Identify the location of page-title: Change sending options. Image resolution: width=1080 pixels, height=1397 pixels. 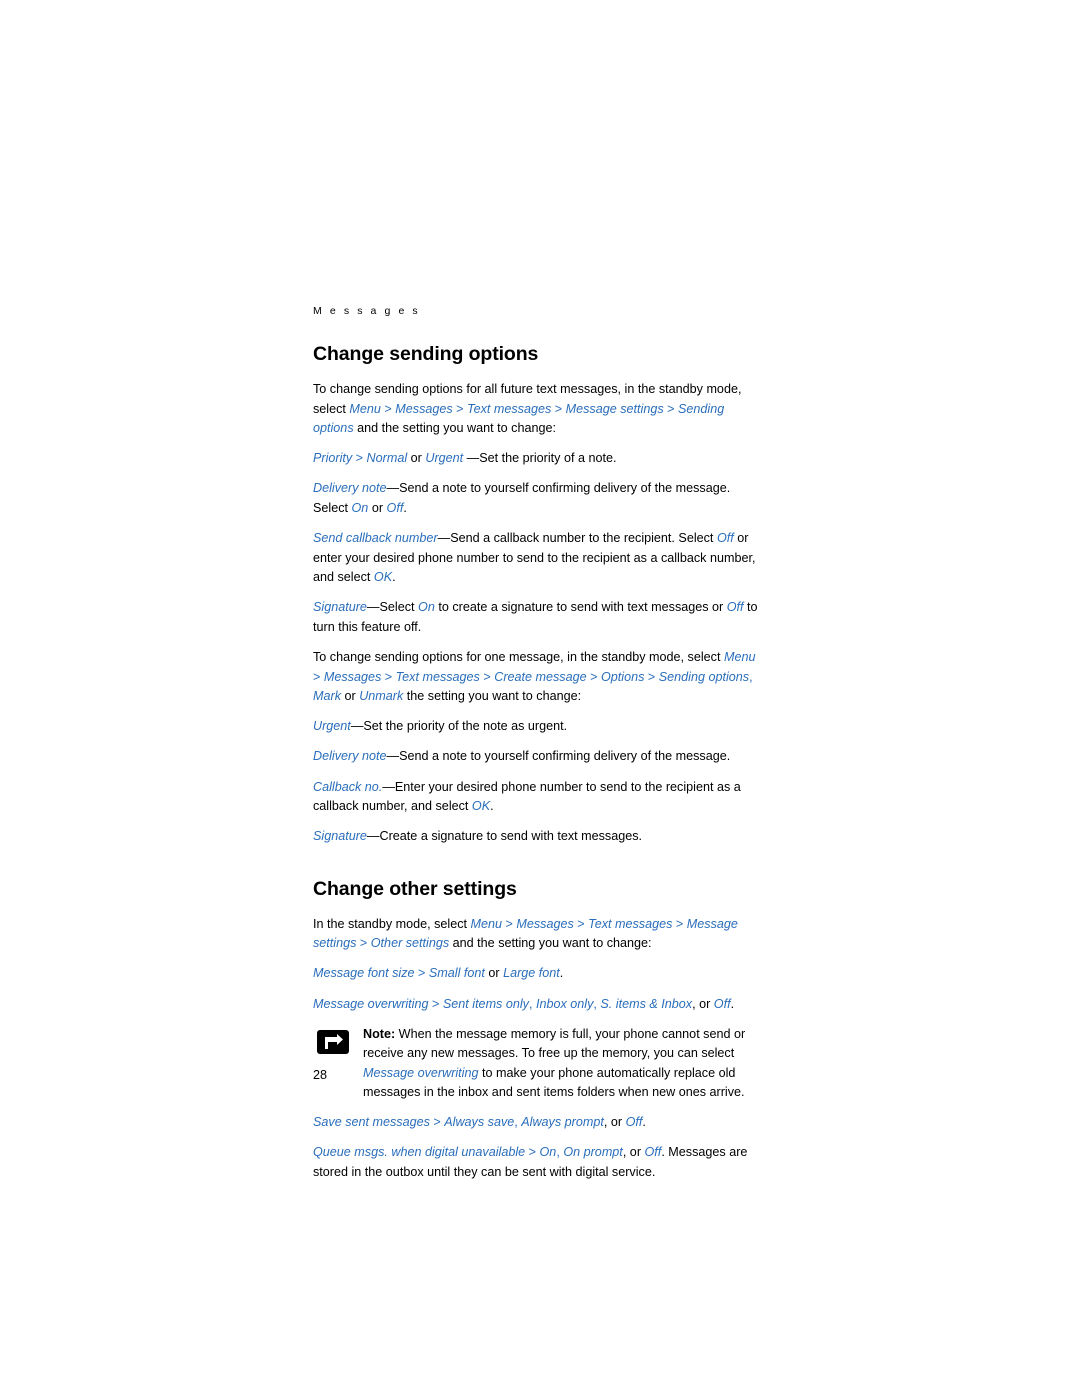
(426, 354).